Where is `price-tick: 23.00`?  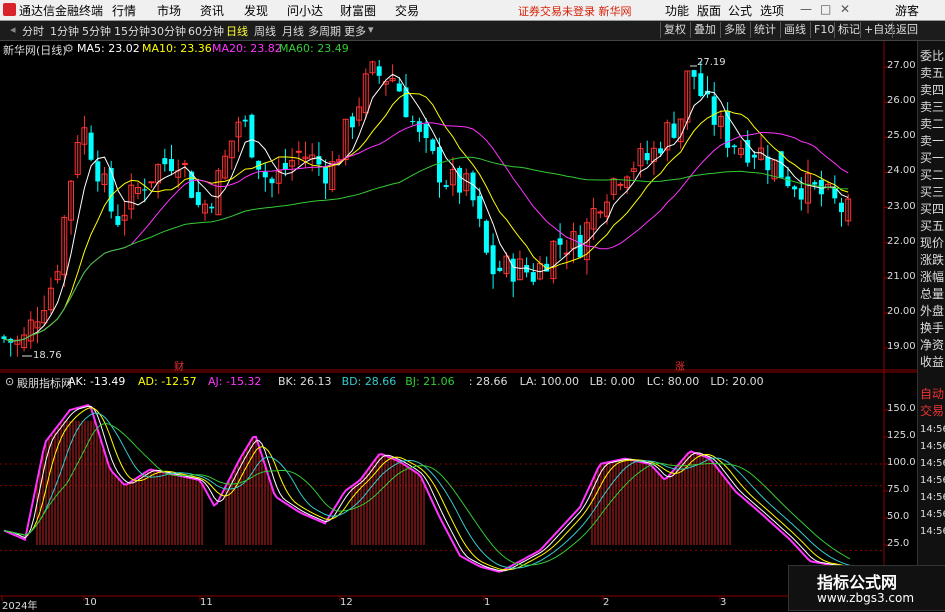
price-tick: 23.00 is located at coordinates (901, 206).